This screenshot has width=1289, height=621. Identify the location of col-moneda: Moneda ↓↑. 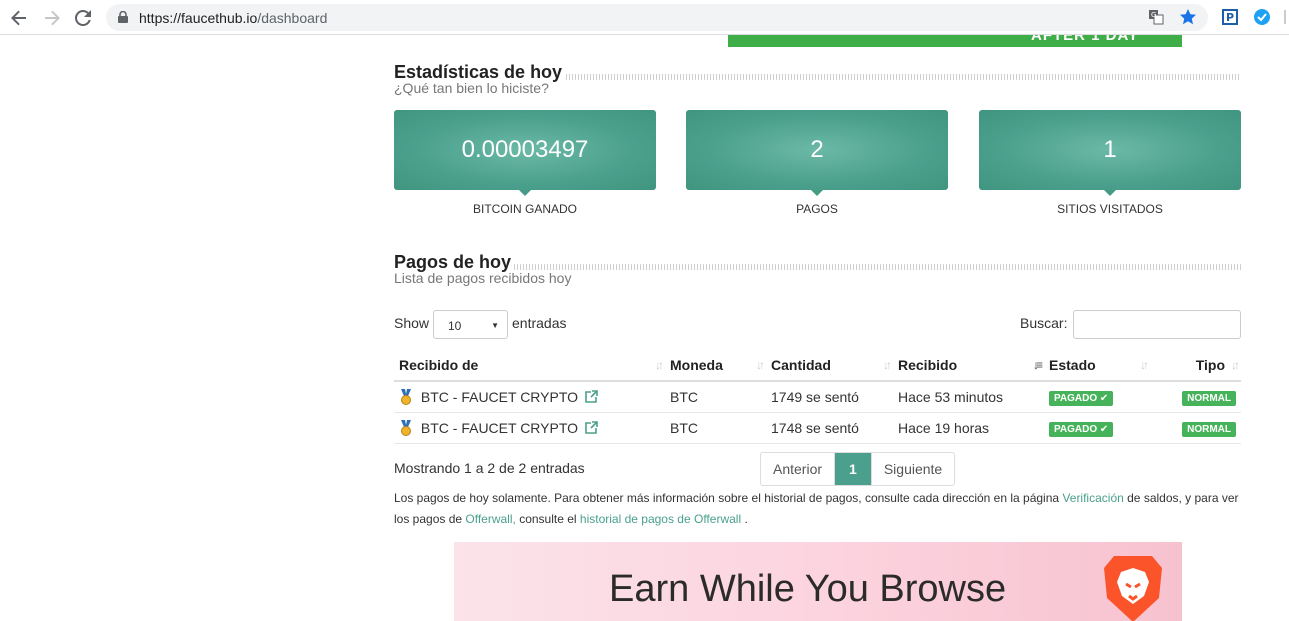
(715, 365).